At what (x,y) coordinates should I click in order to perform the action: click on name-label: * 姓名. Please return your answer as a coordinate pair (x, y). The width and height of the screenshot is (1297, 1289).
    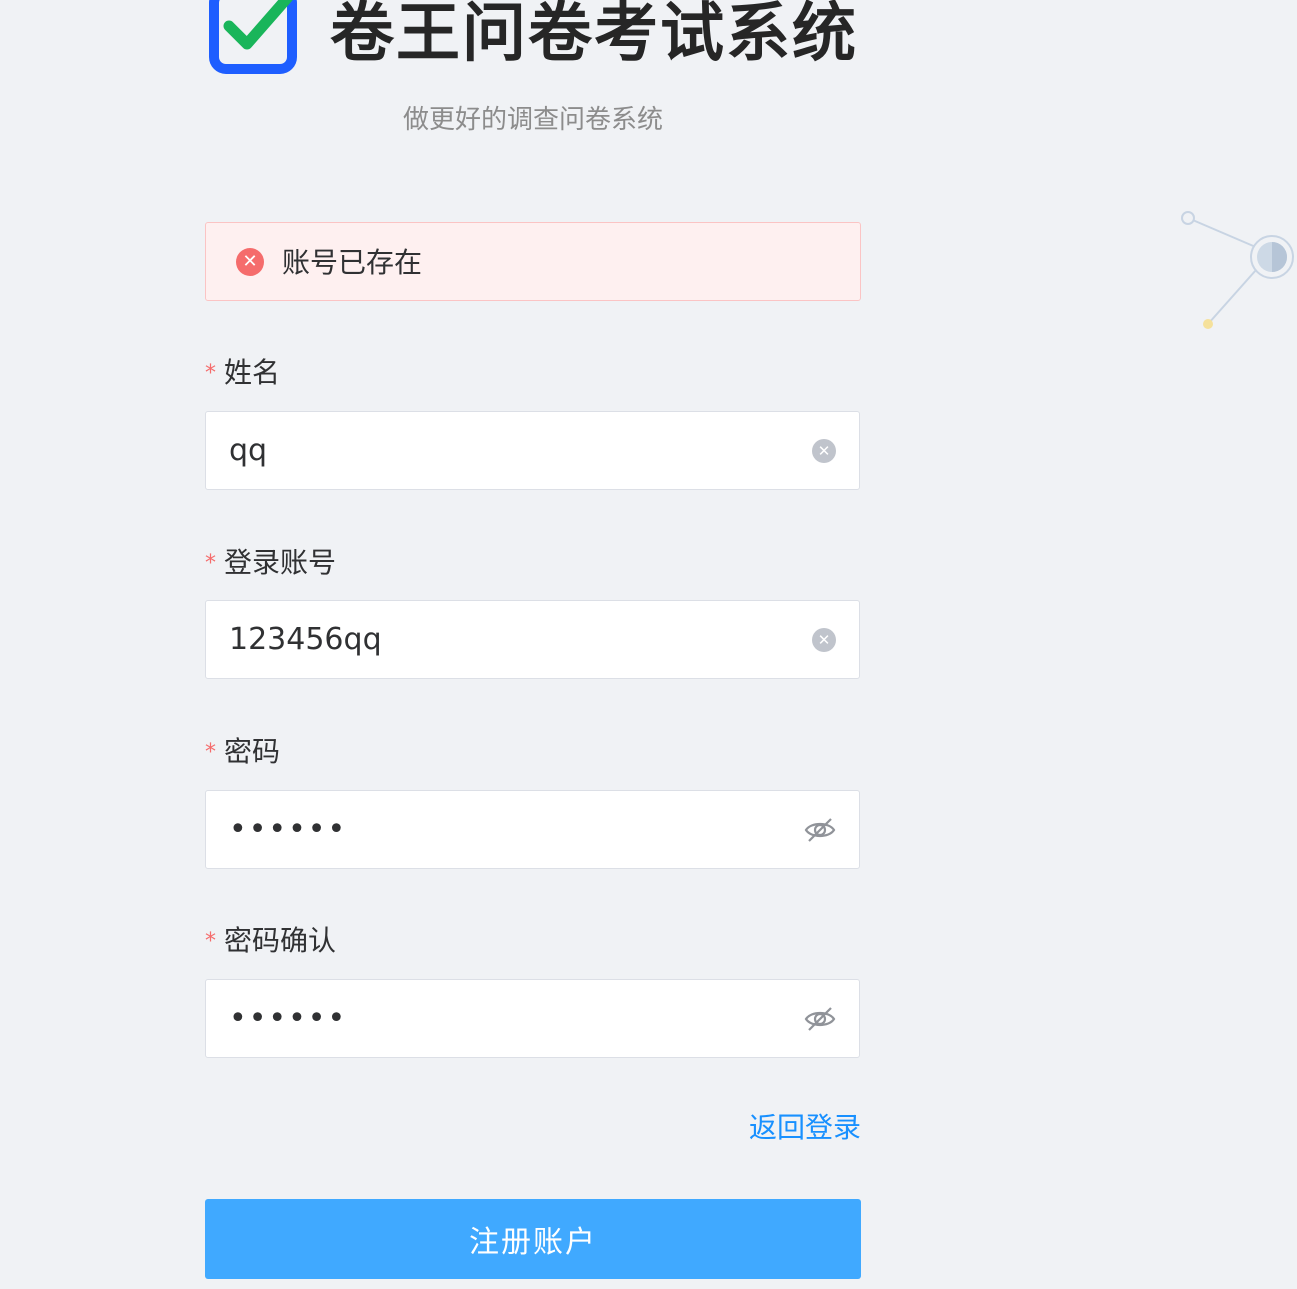
    Looking at the image, I should click on (243, 372).